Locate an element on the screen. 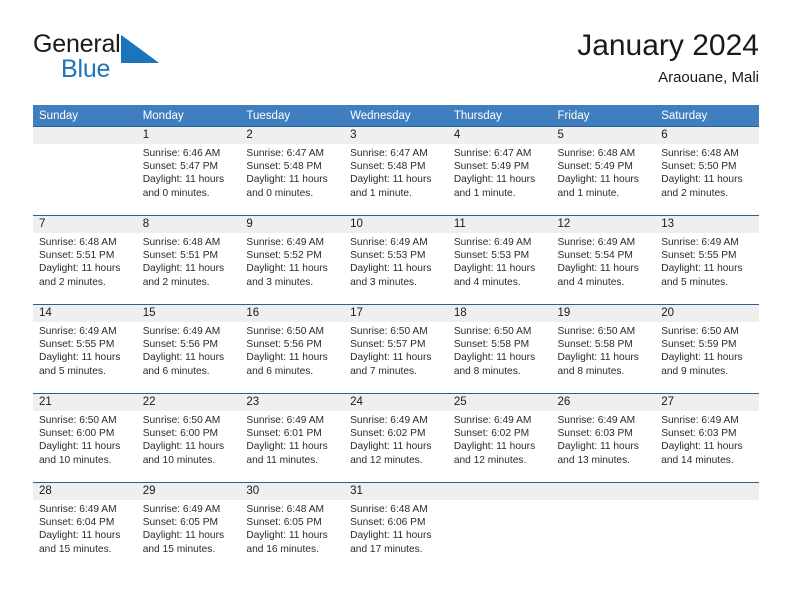 Image resolution: width=792 pixels, height=612 pixels. sunset-text: Sunset: 5:55 PM is located at coordinates (699, 256).